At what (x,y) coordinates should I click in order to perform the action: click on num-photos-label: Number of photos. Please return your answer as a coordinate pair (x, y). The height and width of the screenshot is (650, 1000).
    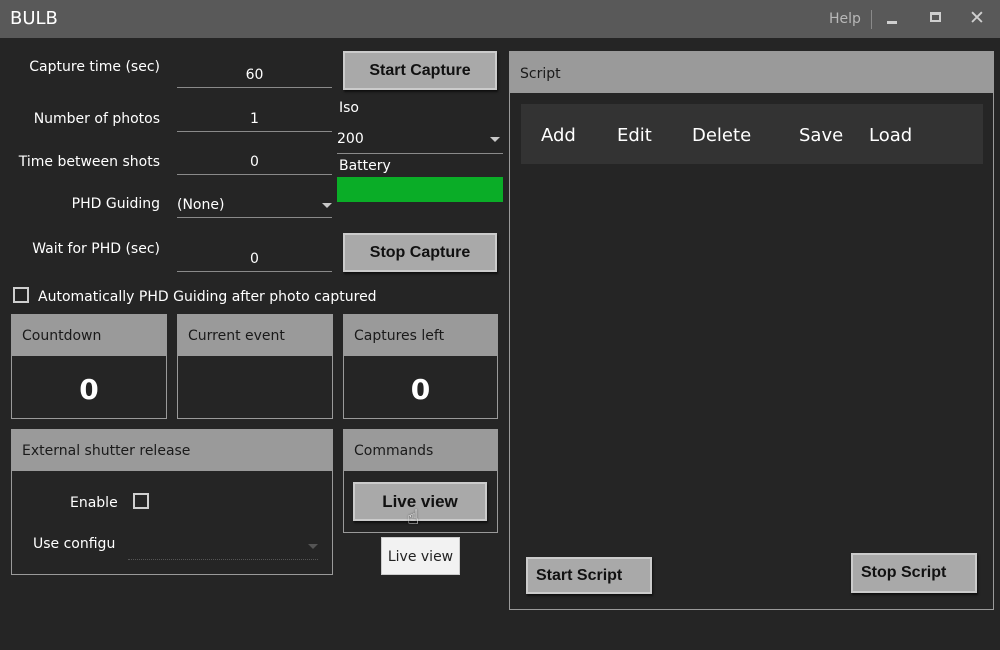
    Looking at the image, I should click on (96, 119).